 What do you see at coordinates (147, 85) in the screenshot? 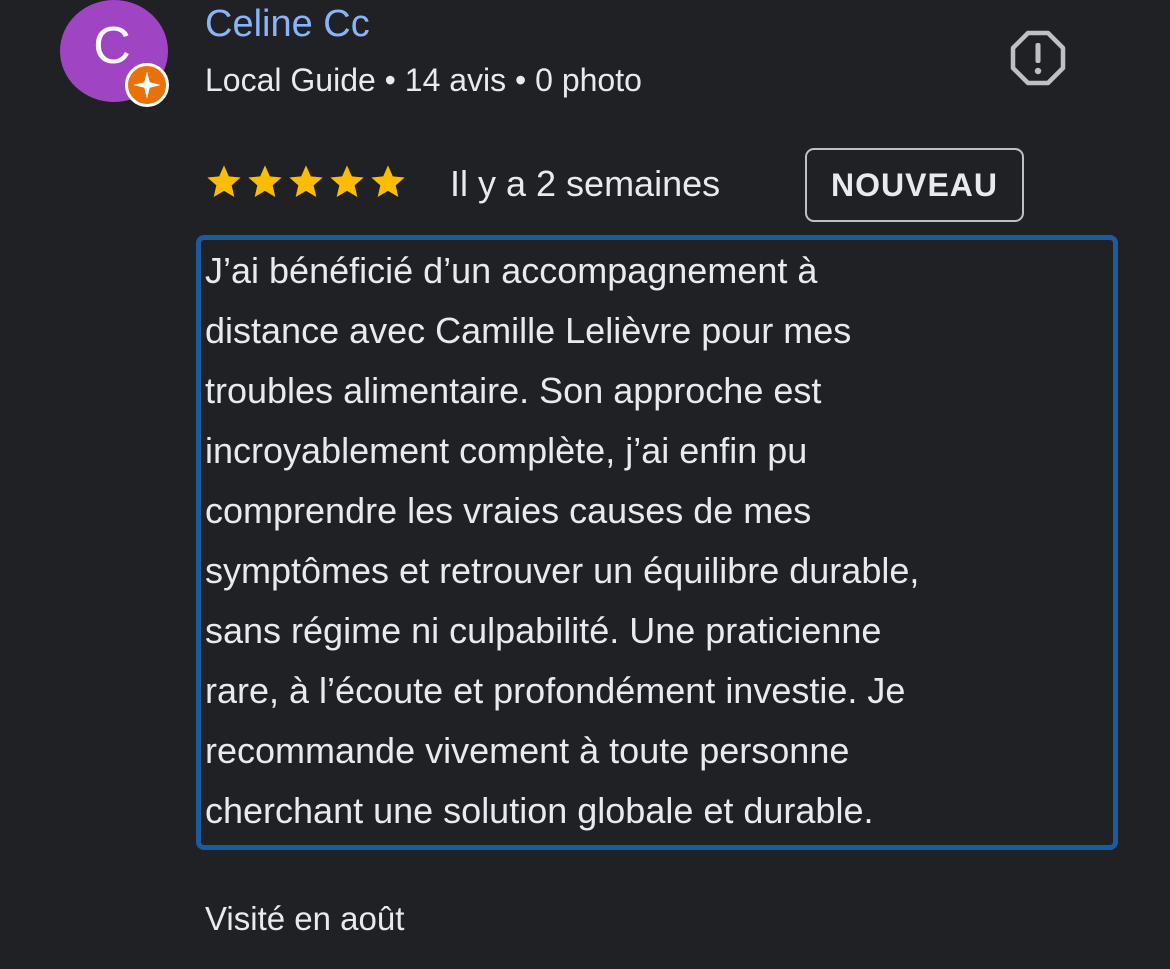
I see `local-guide-star-icon` at bounding box center [147, 85].